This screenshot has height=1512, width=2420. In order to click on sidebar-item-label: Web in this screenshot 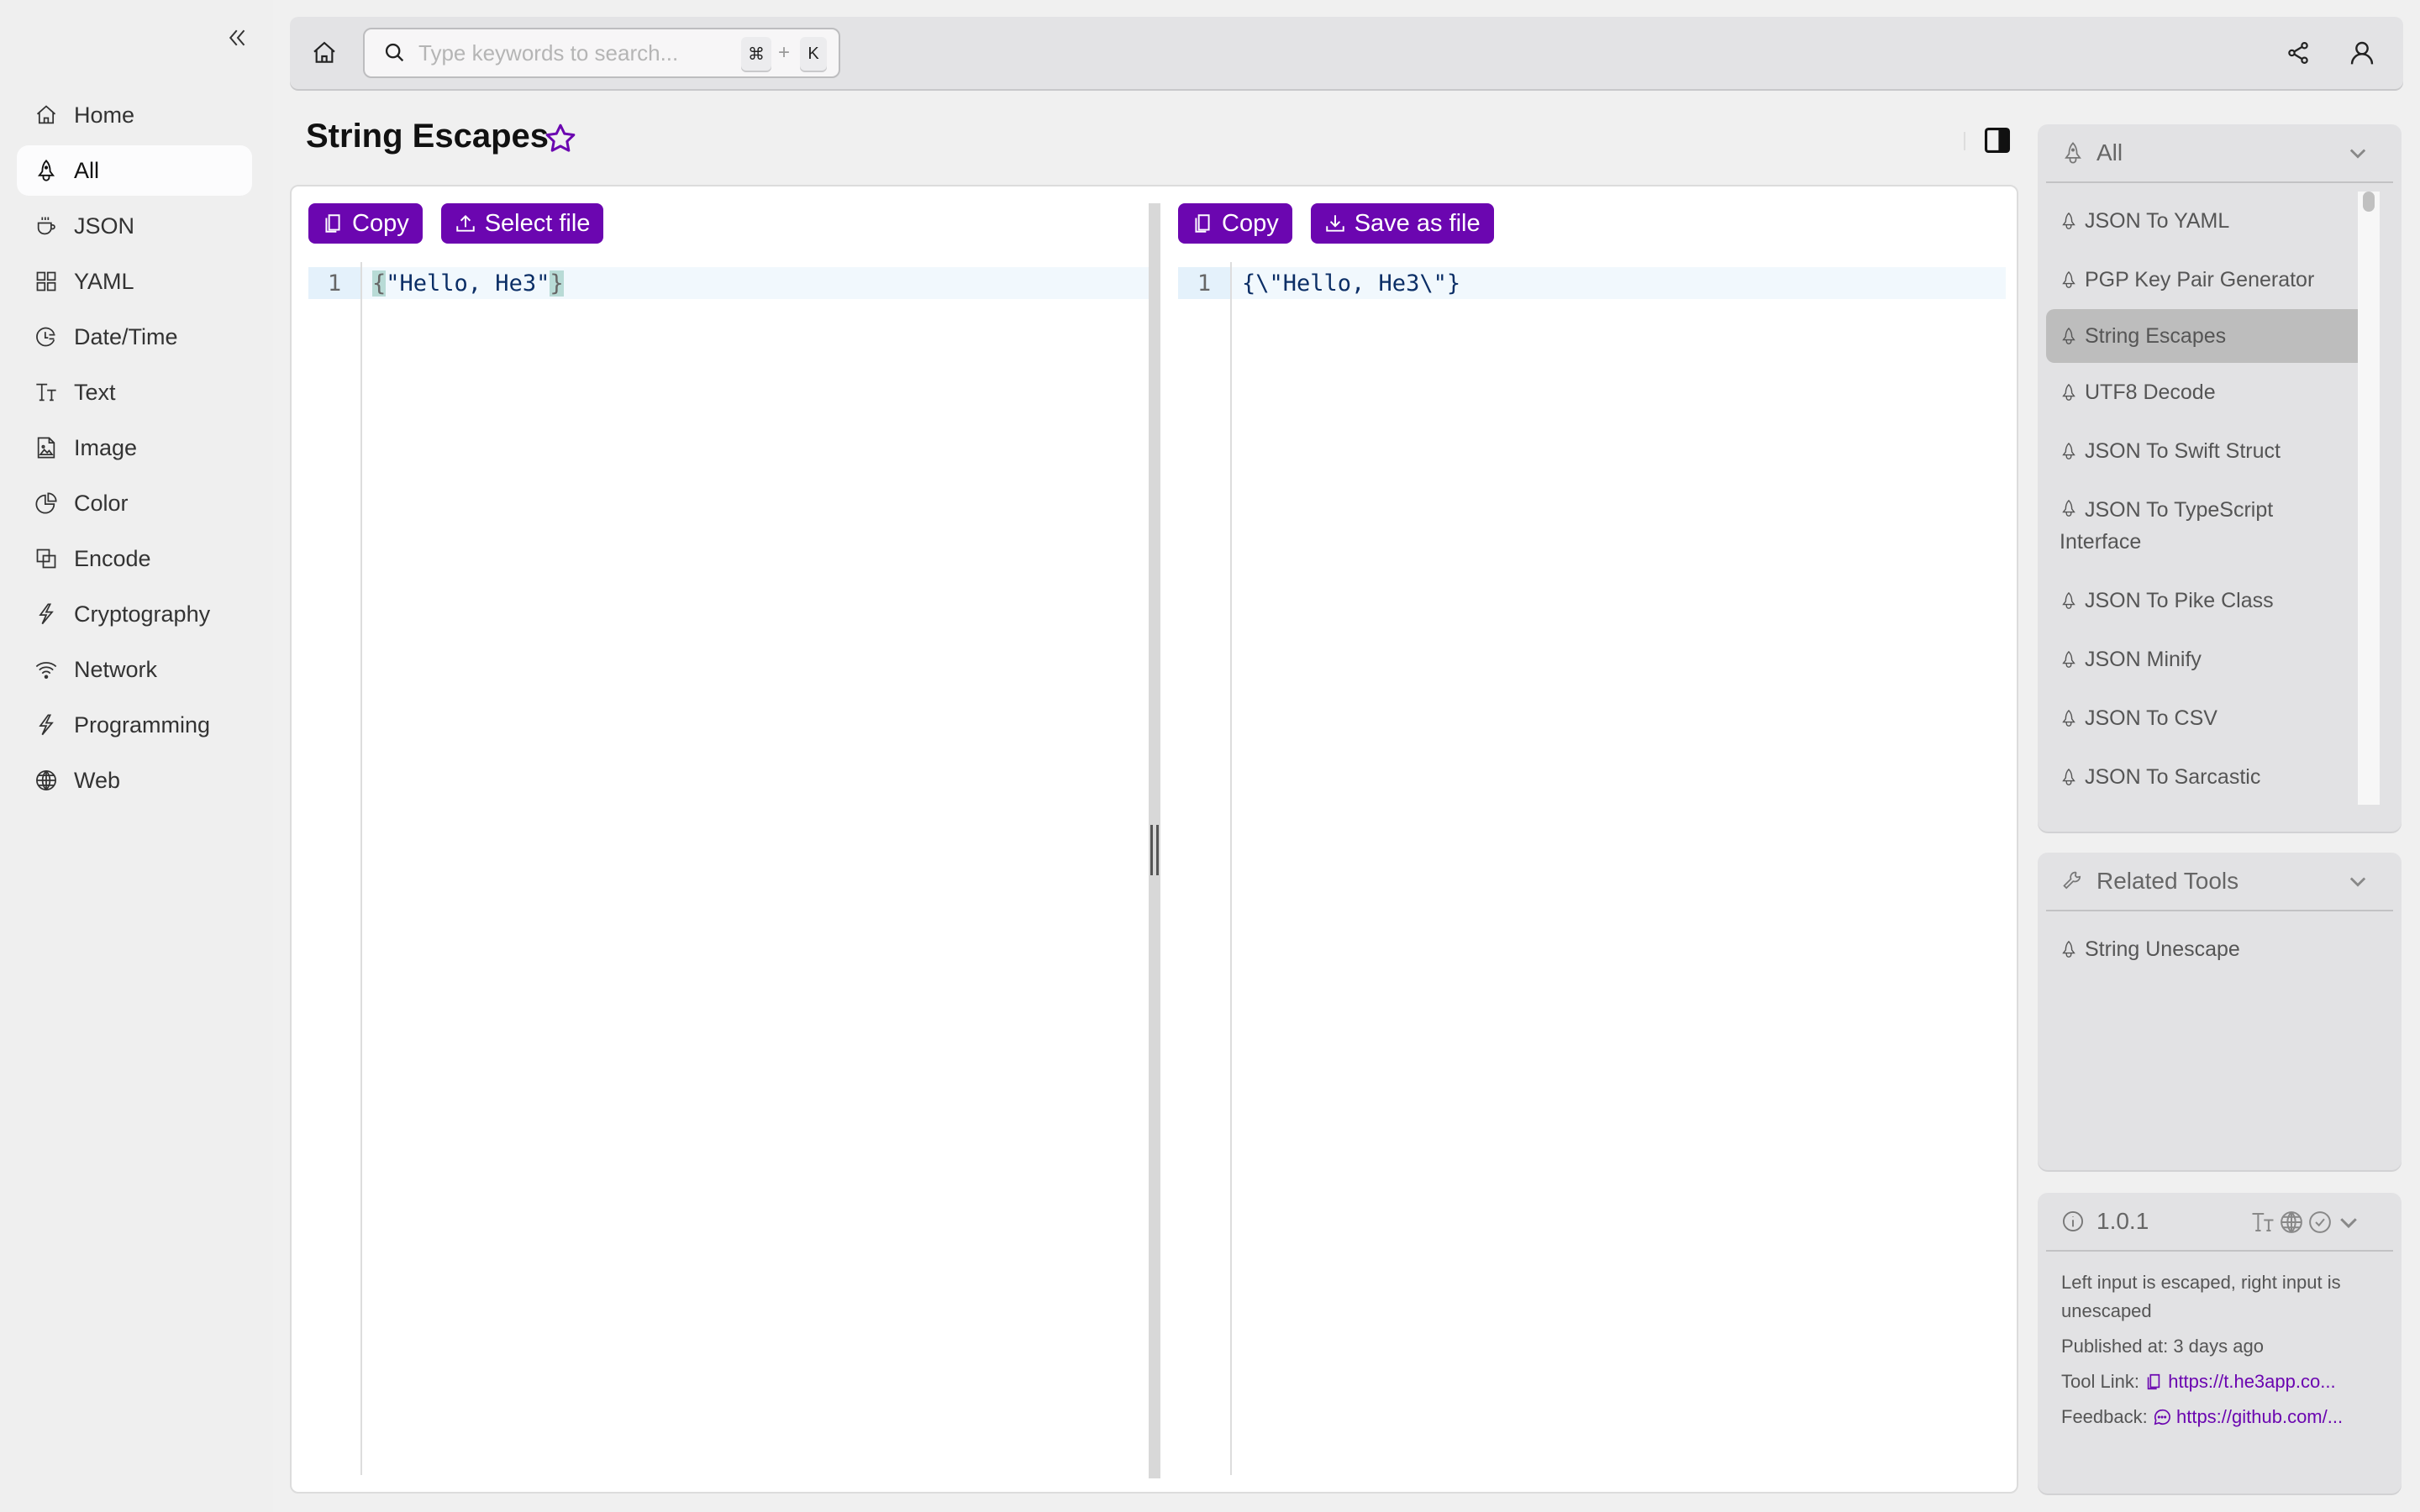, I will do `click(97, 780)`.